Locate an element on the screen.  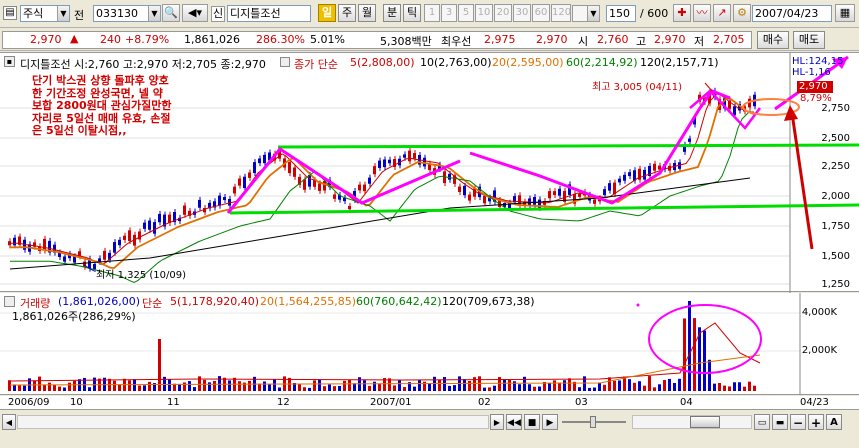
zoom-reset-button: ▬ is located at coordinates (780, 422).